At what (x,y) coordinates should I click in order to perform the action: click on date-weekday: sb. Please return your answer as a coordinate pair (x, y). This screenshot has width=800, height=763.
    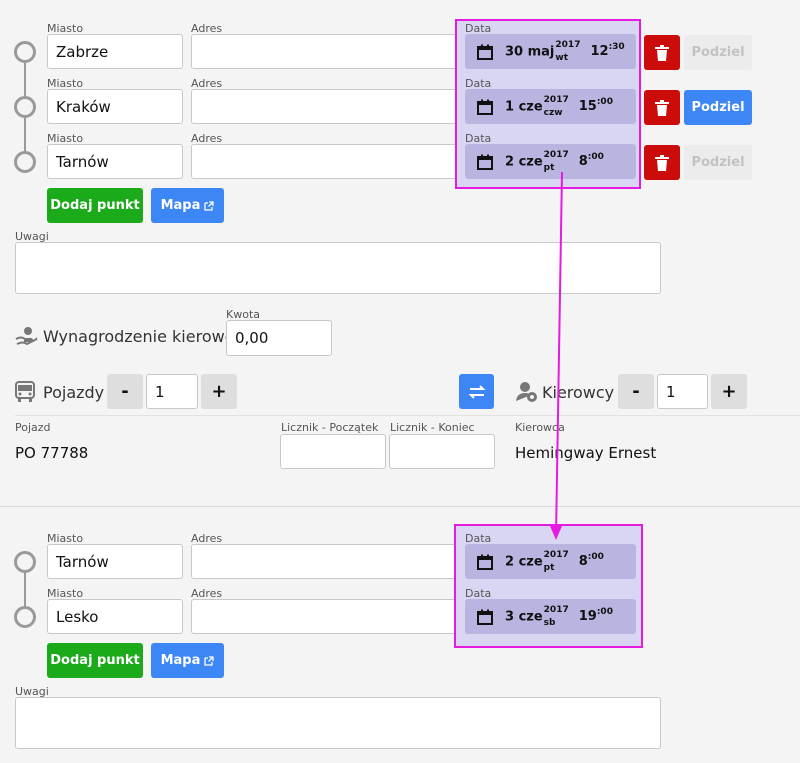
    Looking at the image, I should click on (549, 622).